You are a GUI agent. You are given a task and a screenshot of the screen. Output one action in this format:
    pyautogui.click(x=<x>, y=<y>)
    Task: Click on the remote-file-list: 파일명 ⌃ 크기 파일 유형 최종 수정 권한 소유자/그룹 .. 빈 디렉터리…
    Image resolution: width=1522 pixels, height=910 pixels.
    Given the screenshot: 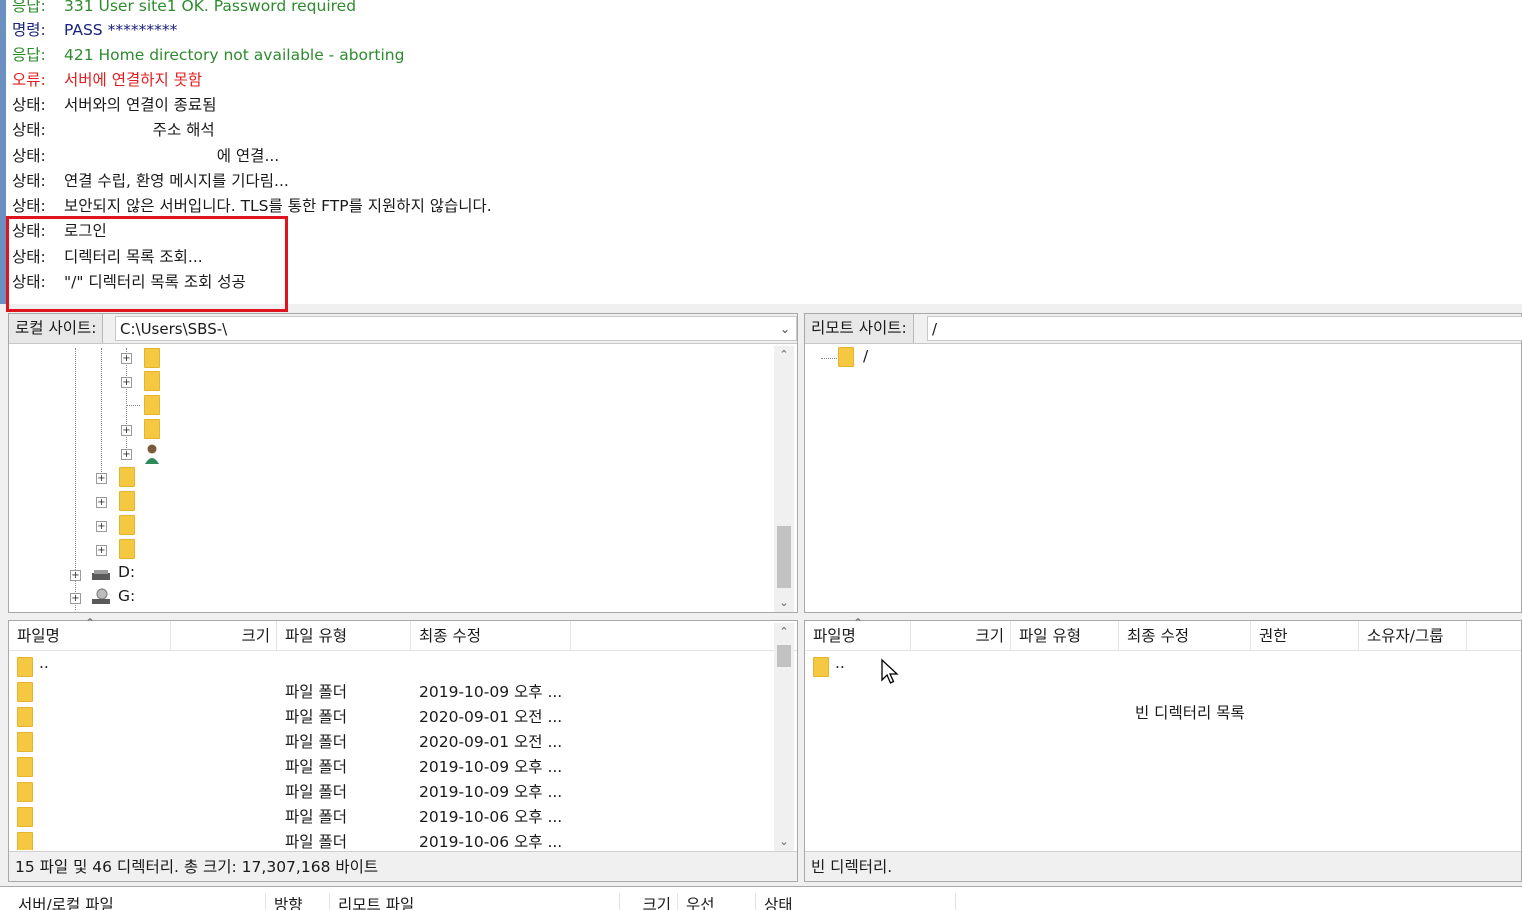 What is the action you would take?
    pyautogui.click(x=1163, y=749)
    